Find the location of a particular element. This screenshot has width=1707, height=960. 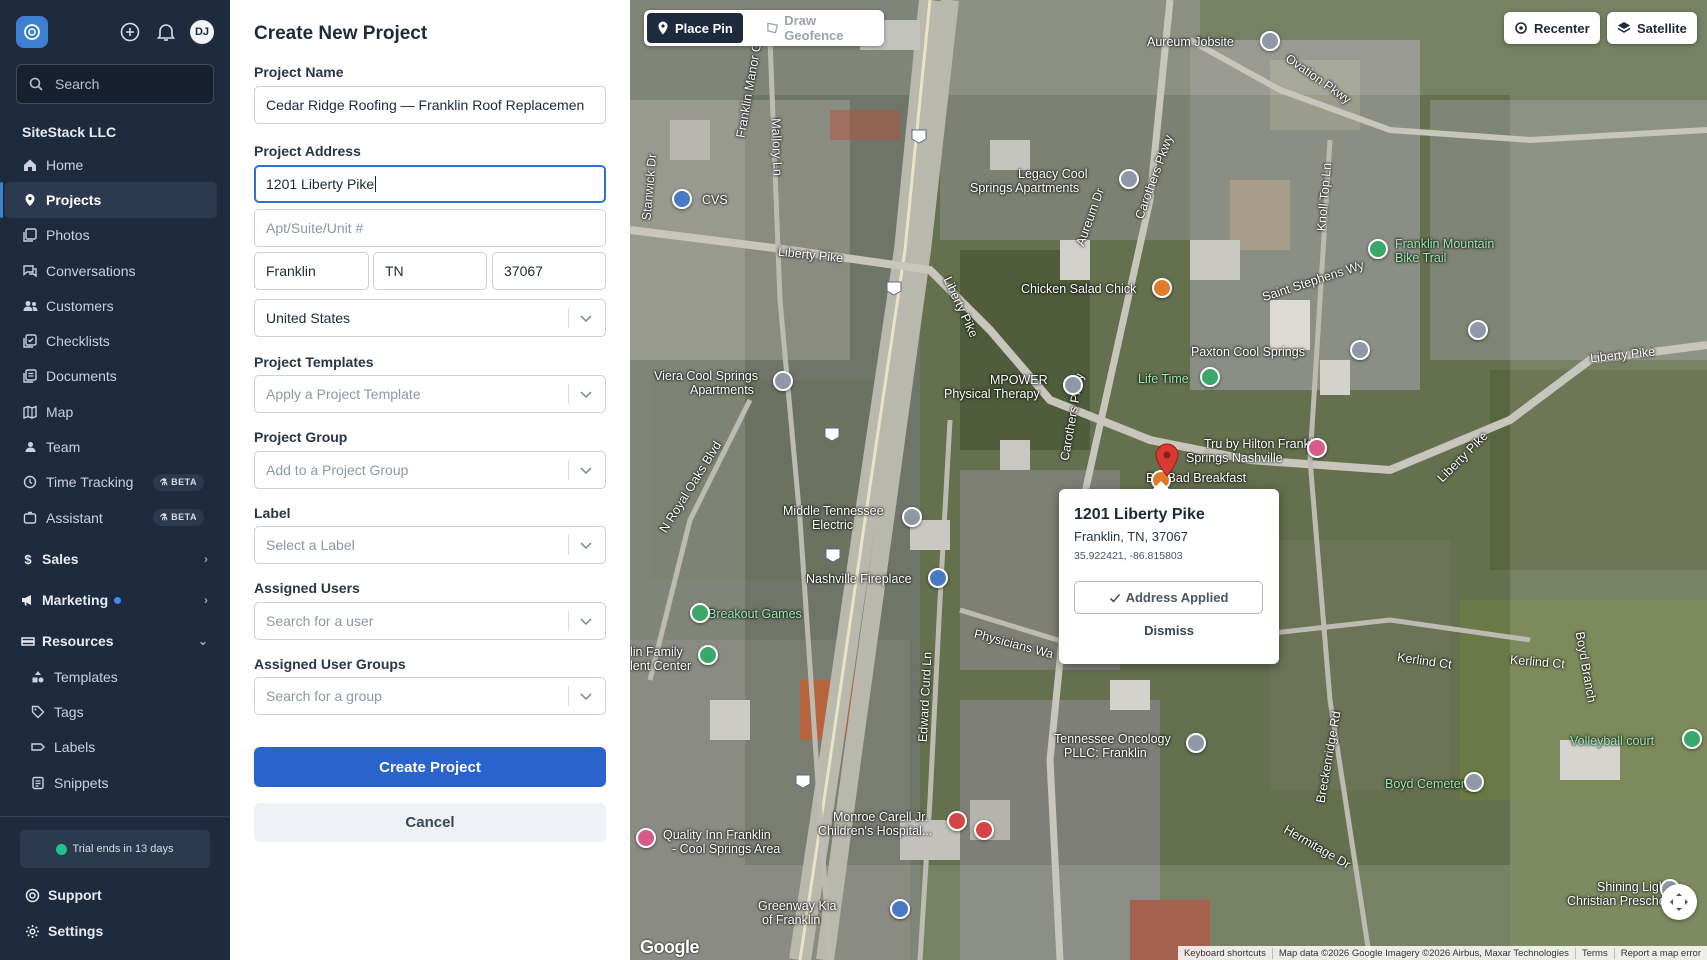

user-groups-placeholder: Search for a group is located at coordinates (324, 696).